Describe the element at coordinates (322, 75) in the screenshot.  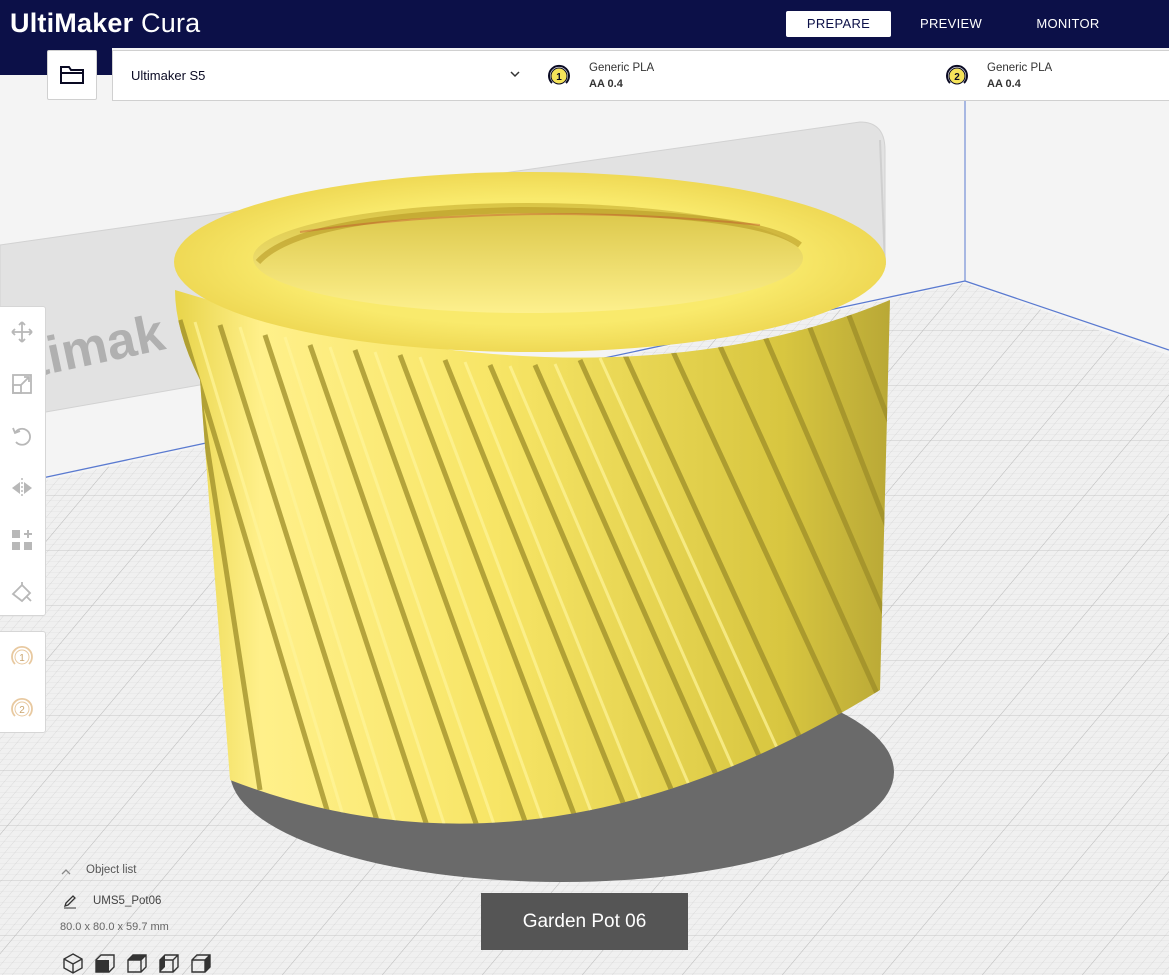
I see `printer-selector: Ultimaker S5` at that location.